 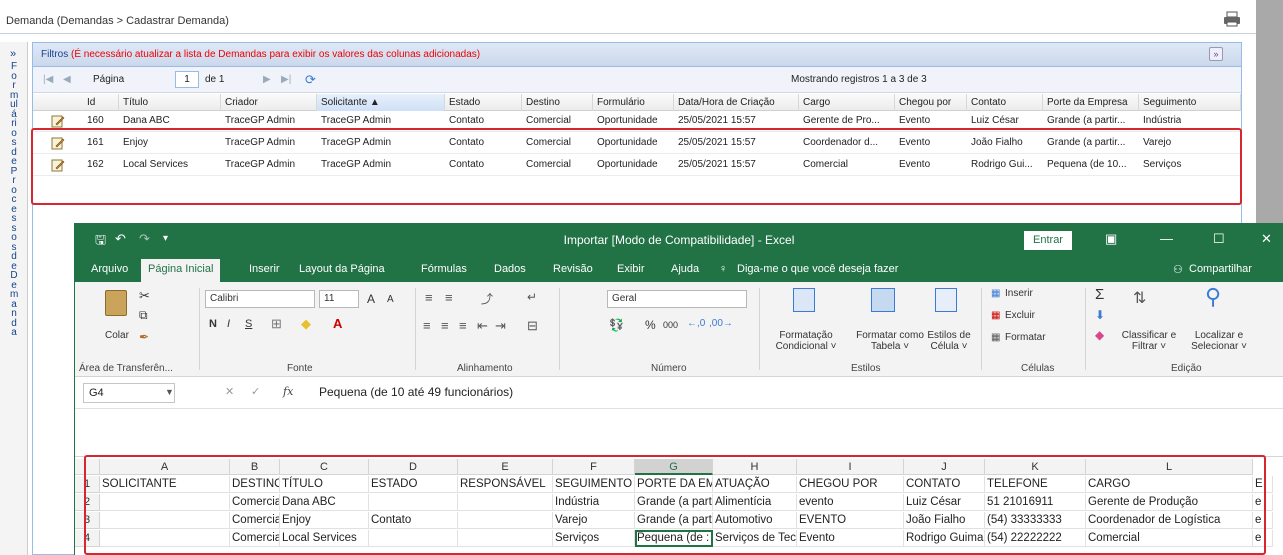 I want to click on delete-cells-icon: ▦, so click(x=995, y=315).